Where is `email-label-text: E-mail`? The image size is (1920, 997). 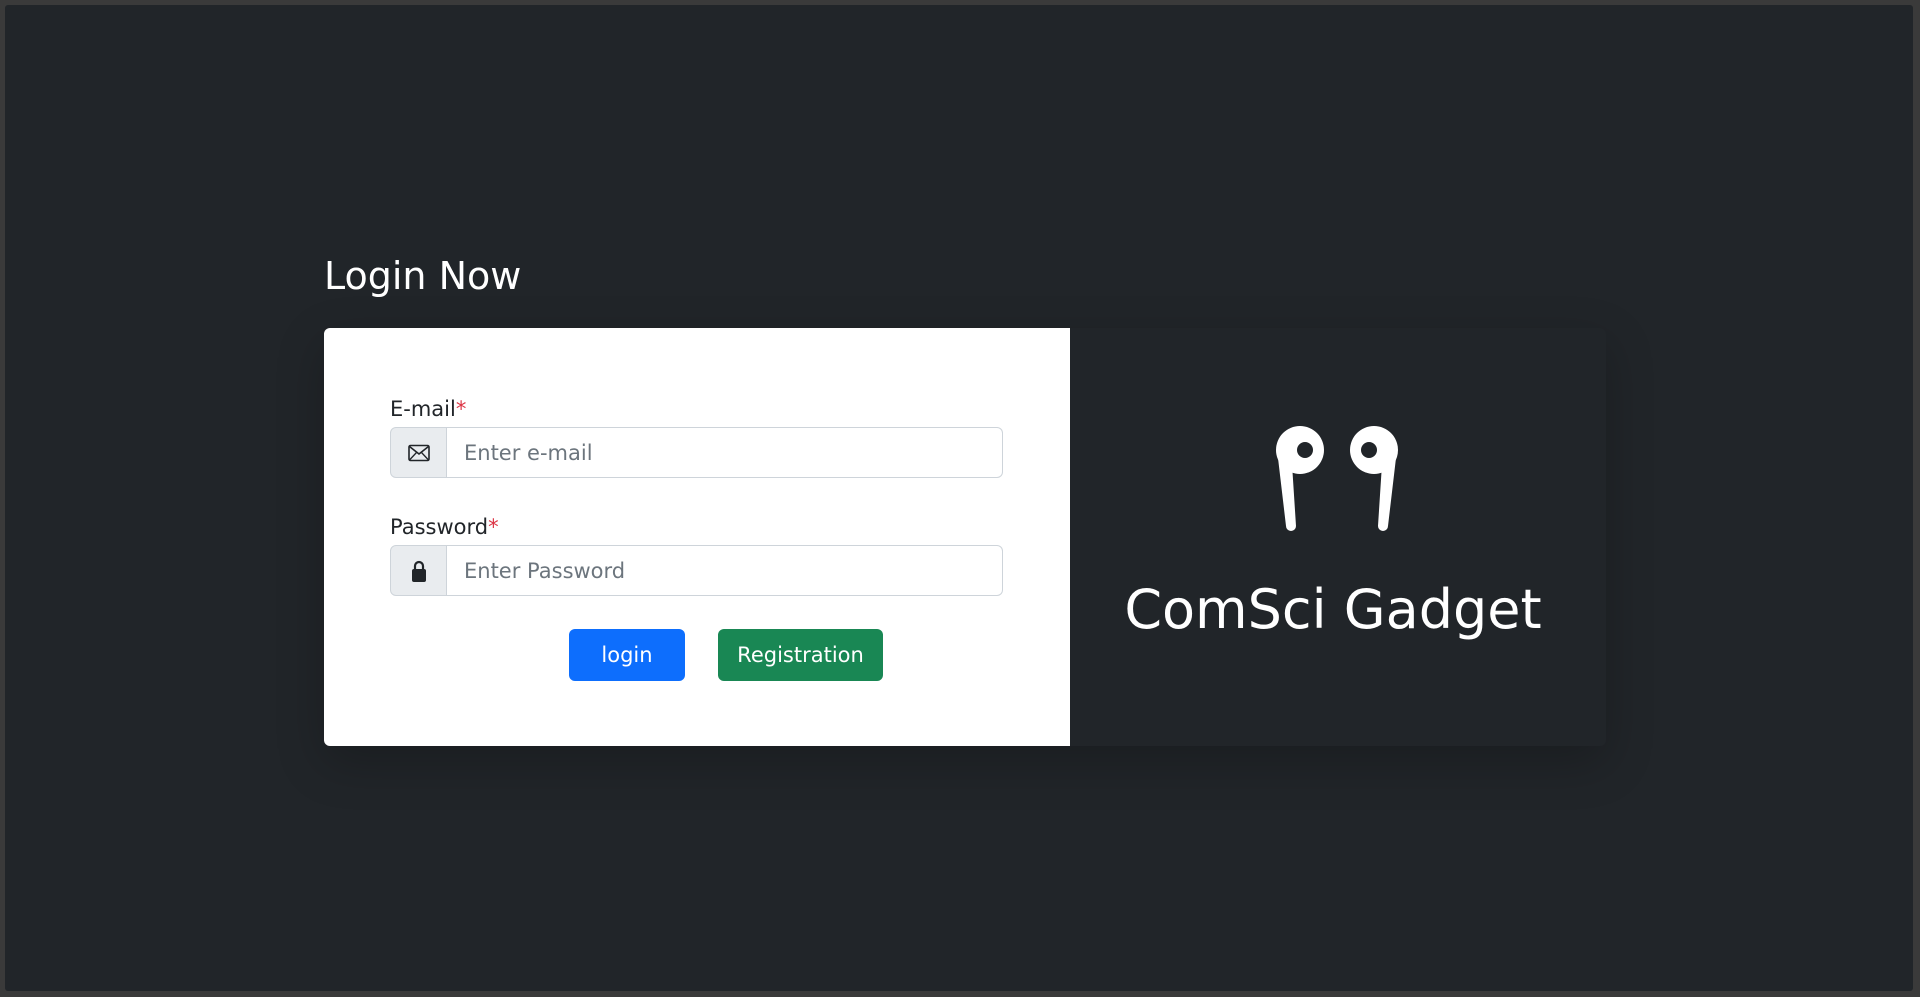 email-label-text: E-mail is located at coordinates (423, 409).